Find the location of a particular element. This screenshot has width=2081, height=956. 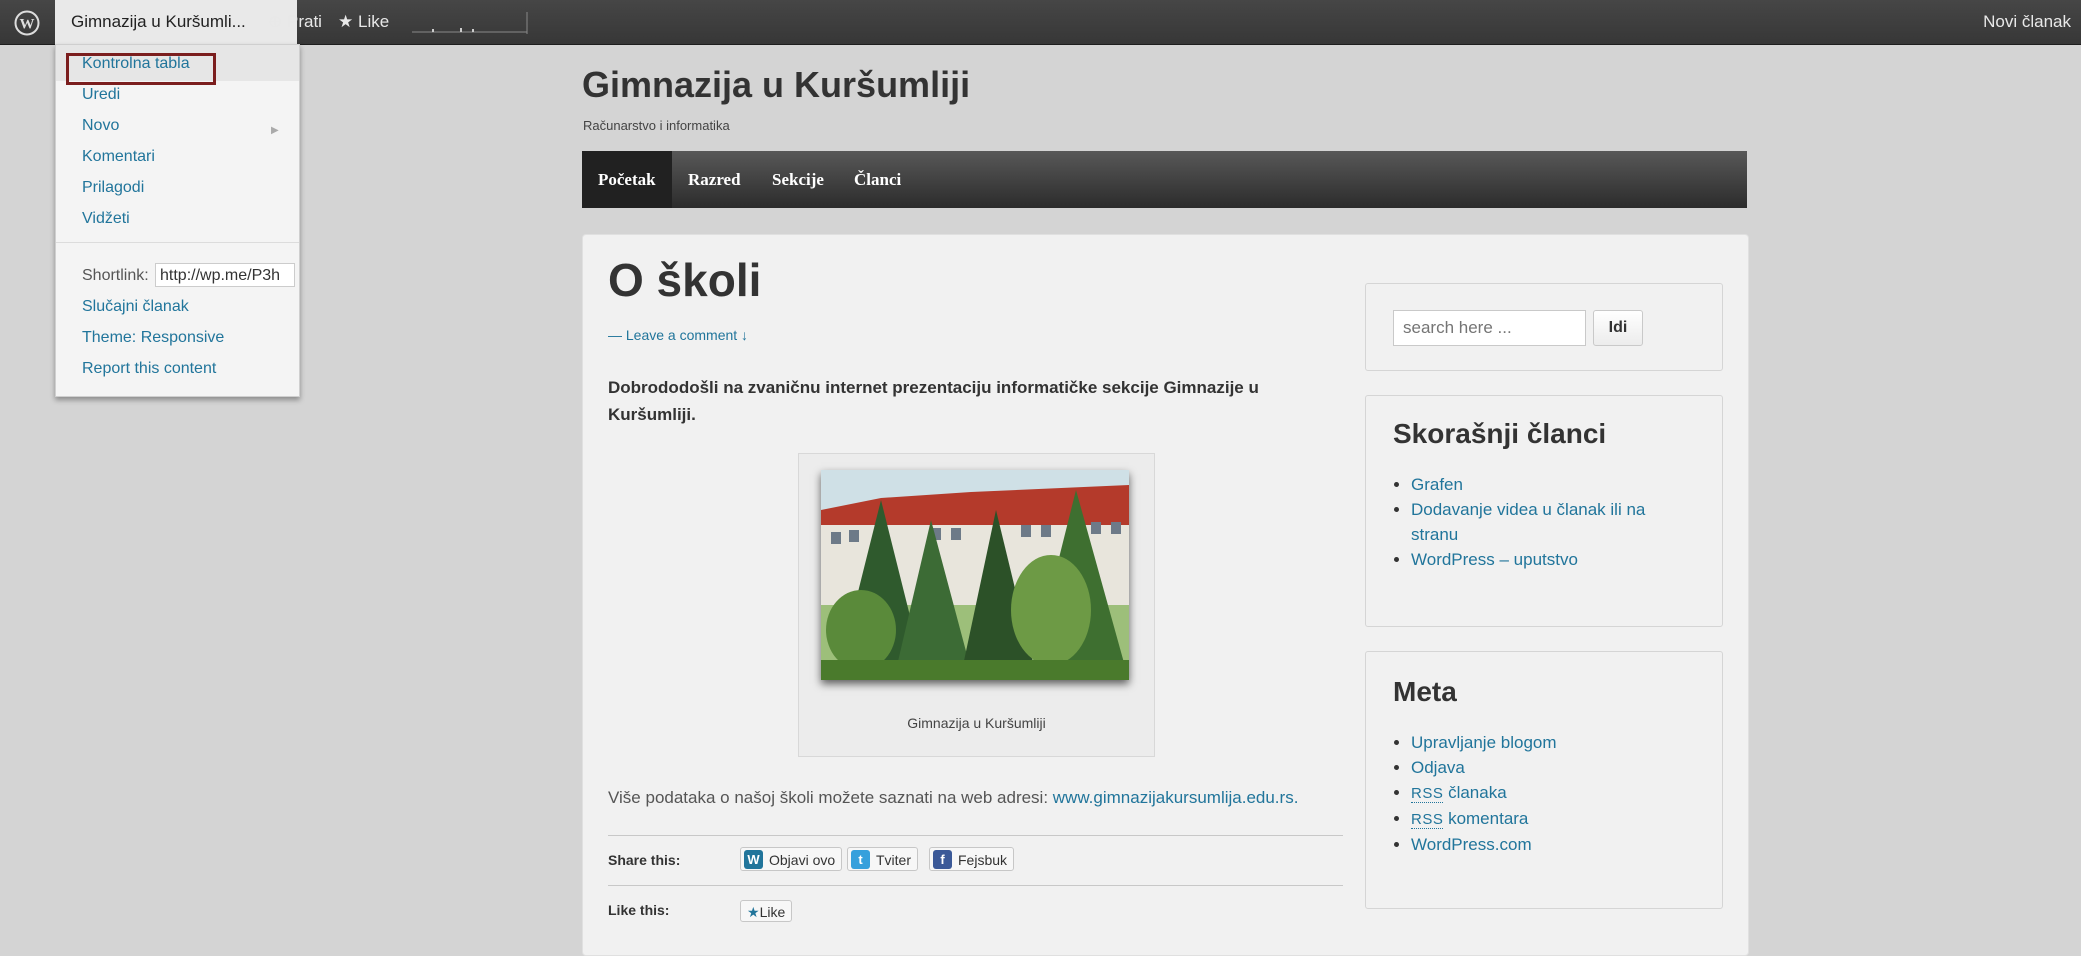

plus-circle-icon: ⊕ is located at coordinates (275, 21).